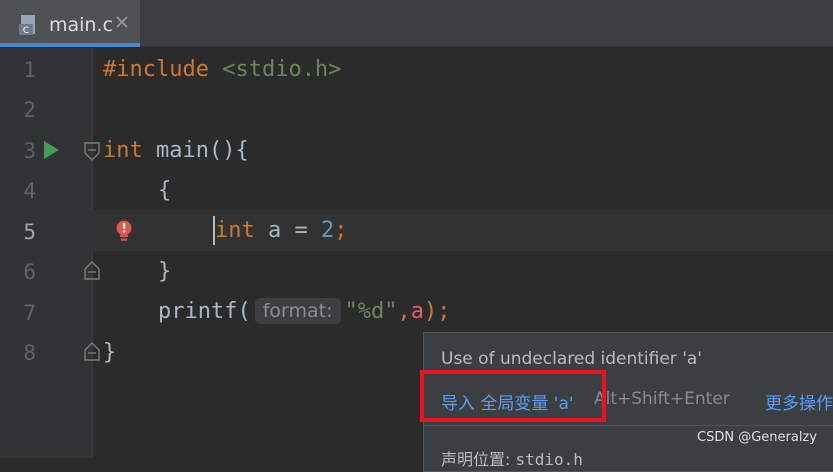 Image resolution: width=833 pixels, height=472 pixels. Describe the element at coordinates (122, 22) in the screenshot. I see `close-tab-icon` at that location.